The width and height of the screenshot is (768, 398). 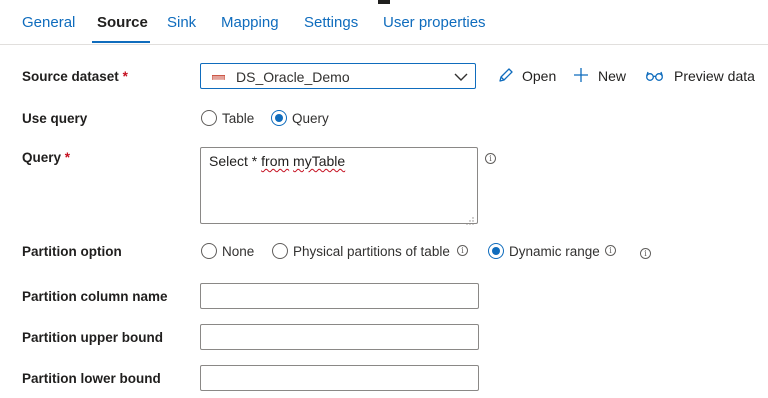 What do you see at coordinates (250, 22) in the screenshot?
I see `tab-mapping: Mapping` at bounding box center [250, 22].